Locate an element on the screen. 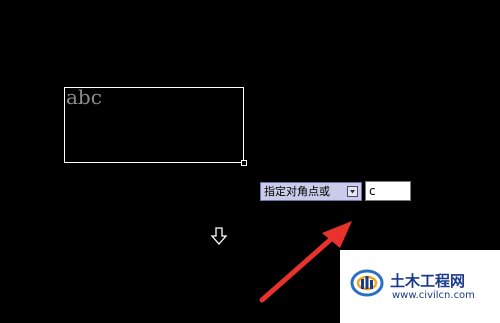 Image resolution: width=500 pixels, height=323 pixels. civilcn-logo-icon is located at coordinates (367, 283).